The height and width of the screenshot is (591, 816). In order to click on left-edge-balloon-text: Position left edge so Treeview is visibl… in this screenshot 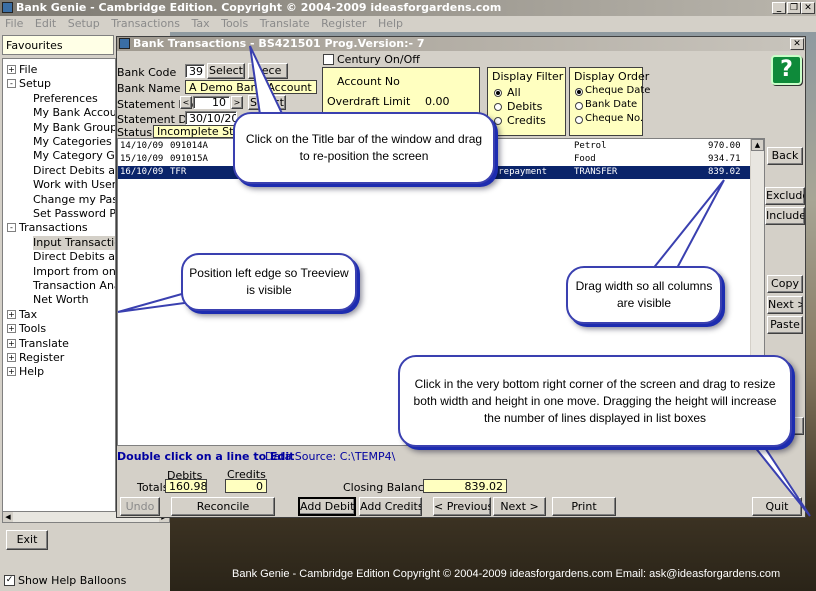, I will do `click(269, 281)`.